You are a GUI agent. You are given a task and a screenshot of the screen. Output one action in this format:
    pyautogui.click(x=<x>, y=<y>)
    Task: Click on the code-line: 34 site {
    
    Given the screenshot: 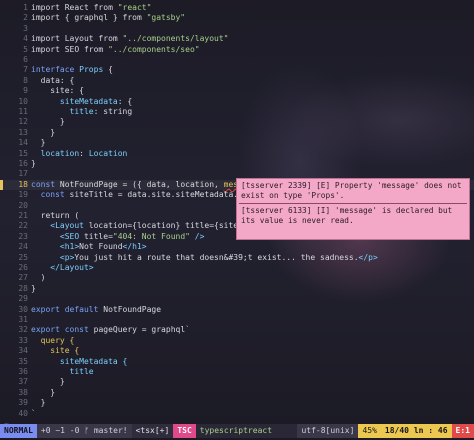 What is the action you would take?
    pyautogui.click(x=237, y=351)
    